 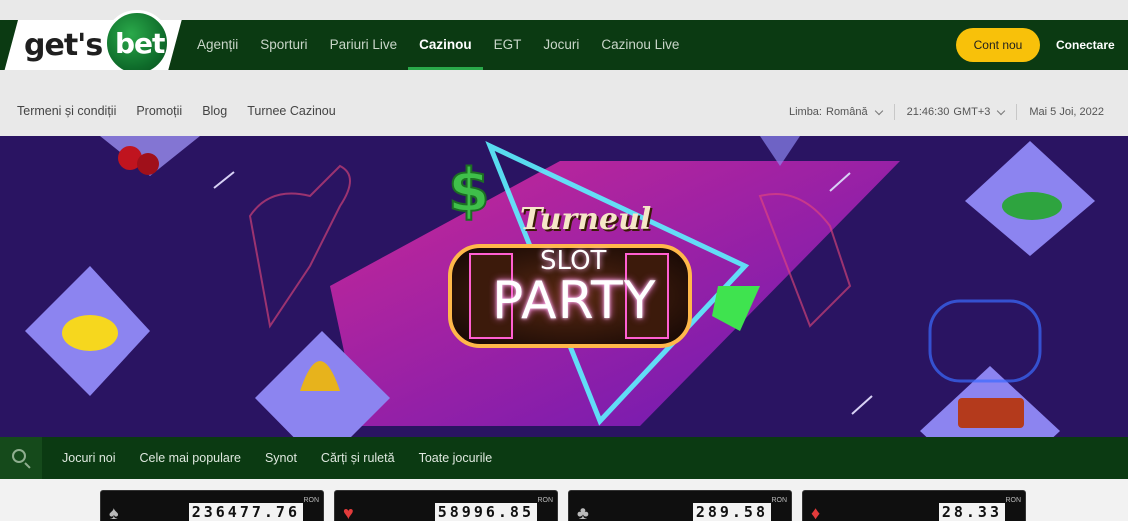 I want to click on banner-title-script: Turneul, so click(x=586, y=219).